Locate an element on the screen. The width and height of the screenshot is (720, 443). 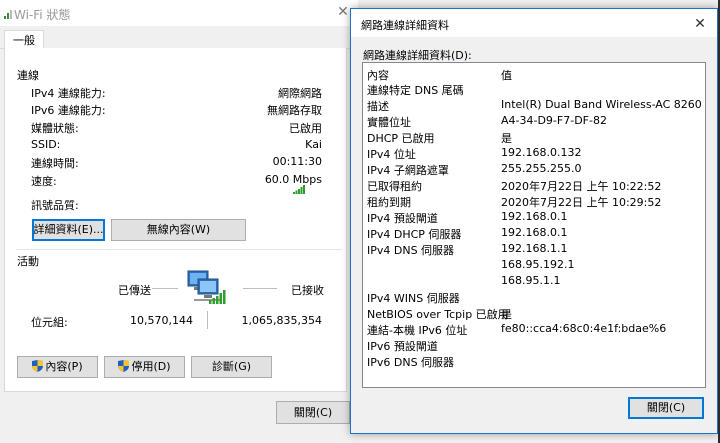
list-item: IPv6 預設閘道 is located at coordinates (534, 346).